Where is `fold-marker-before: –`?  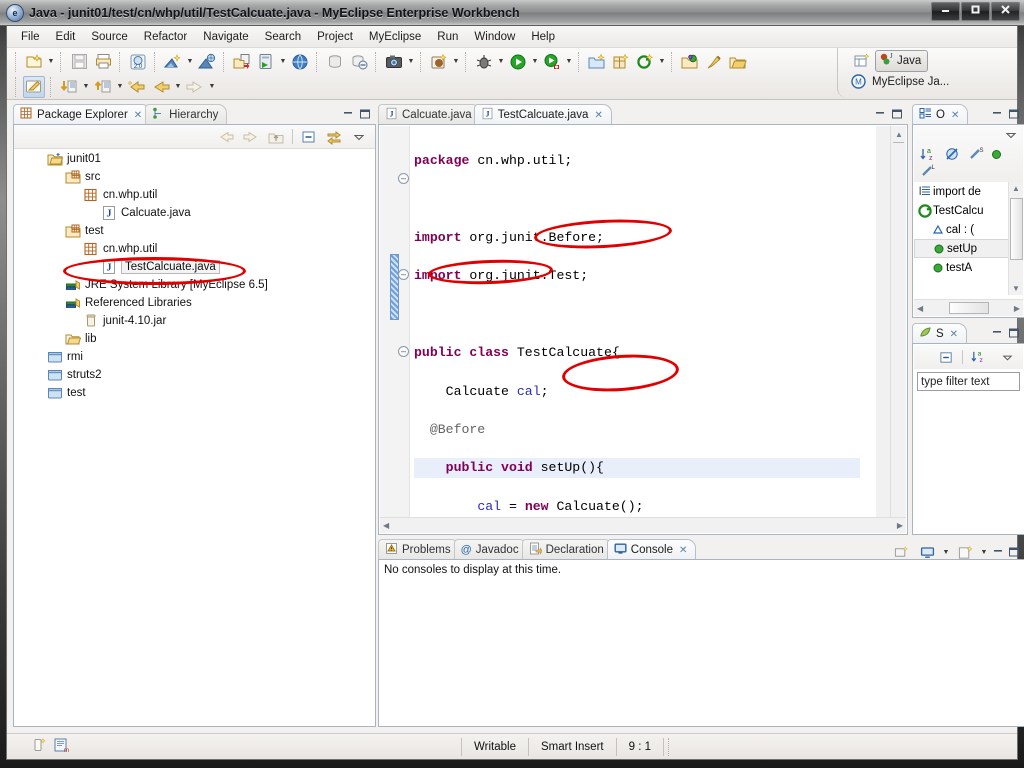 fold-marker-before: – is located at coordinates (403, 274).